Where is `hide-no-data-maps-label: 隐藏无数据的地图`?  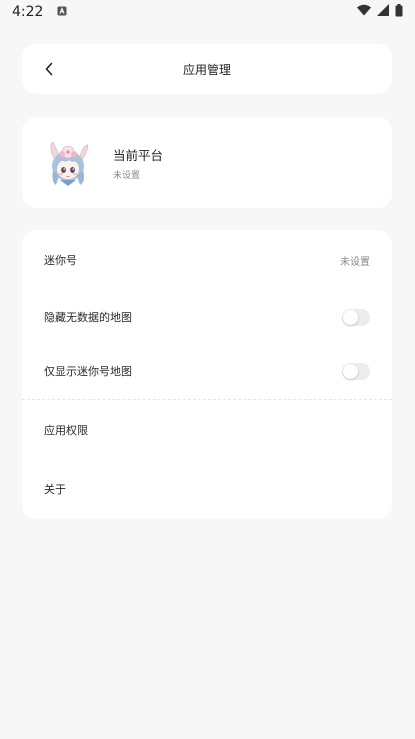
hide-no-data-maps-label: 隐藏无数据的地图 is located at coordinates (88, 317).